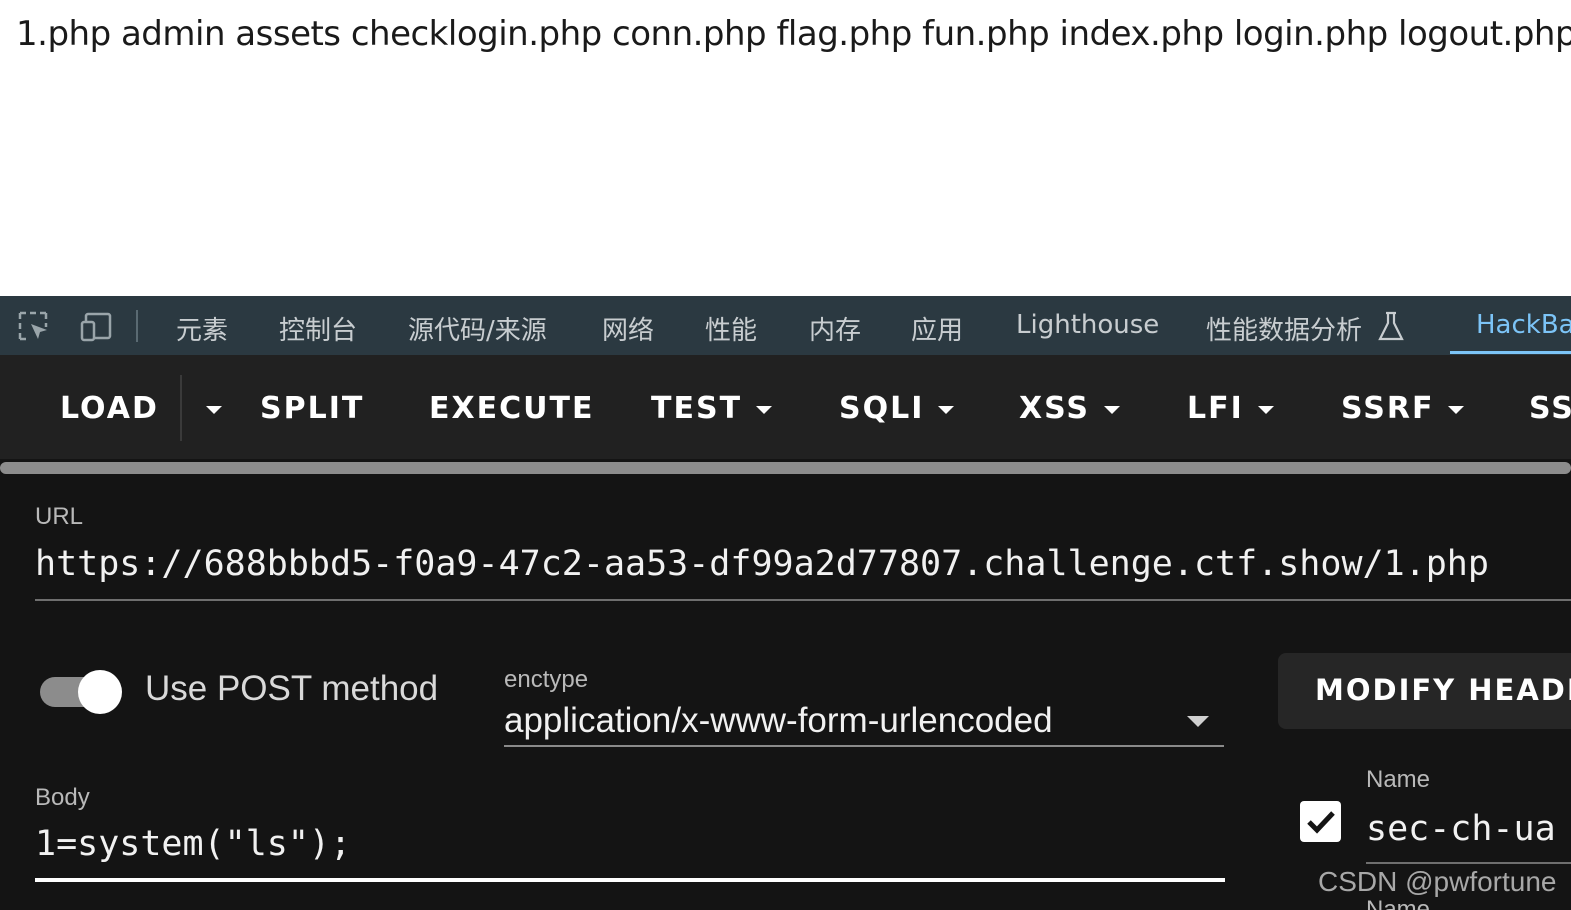  I want to click on lfi-label: LFI, so click(1215, 408).